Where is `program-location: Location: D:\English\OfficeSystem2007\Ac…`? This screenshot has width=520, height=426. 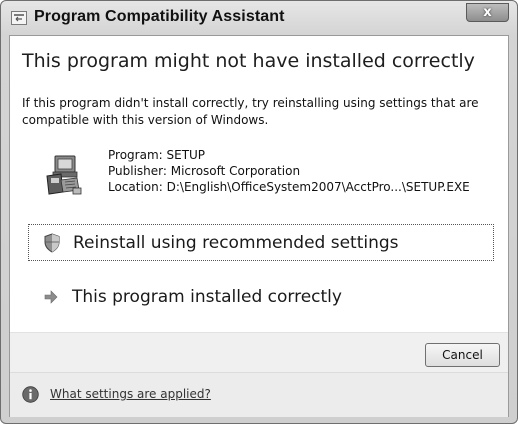 program-location: Location: D:\English\OfficeSystem2007\Ac… is located at coordinates (289, 187).